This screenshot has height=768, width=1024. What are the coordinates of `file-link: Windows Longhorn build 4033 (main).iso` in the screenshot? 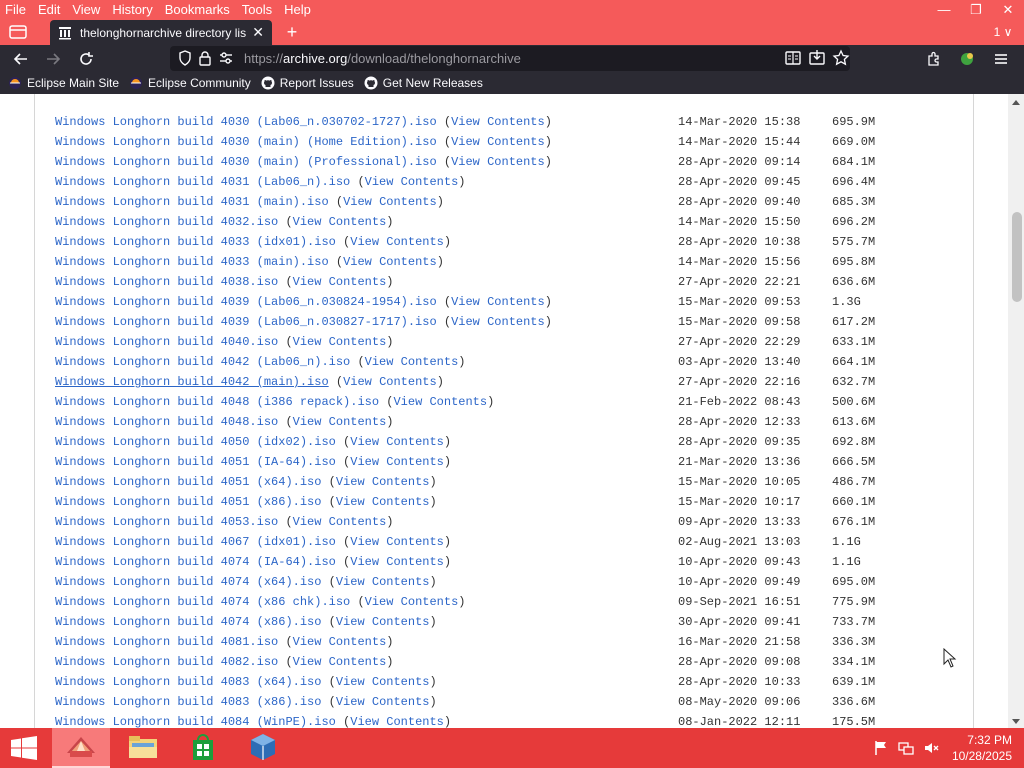 It's located at (192, 262).